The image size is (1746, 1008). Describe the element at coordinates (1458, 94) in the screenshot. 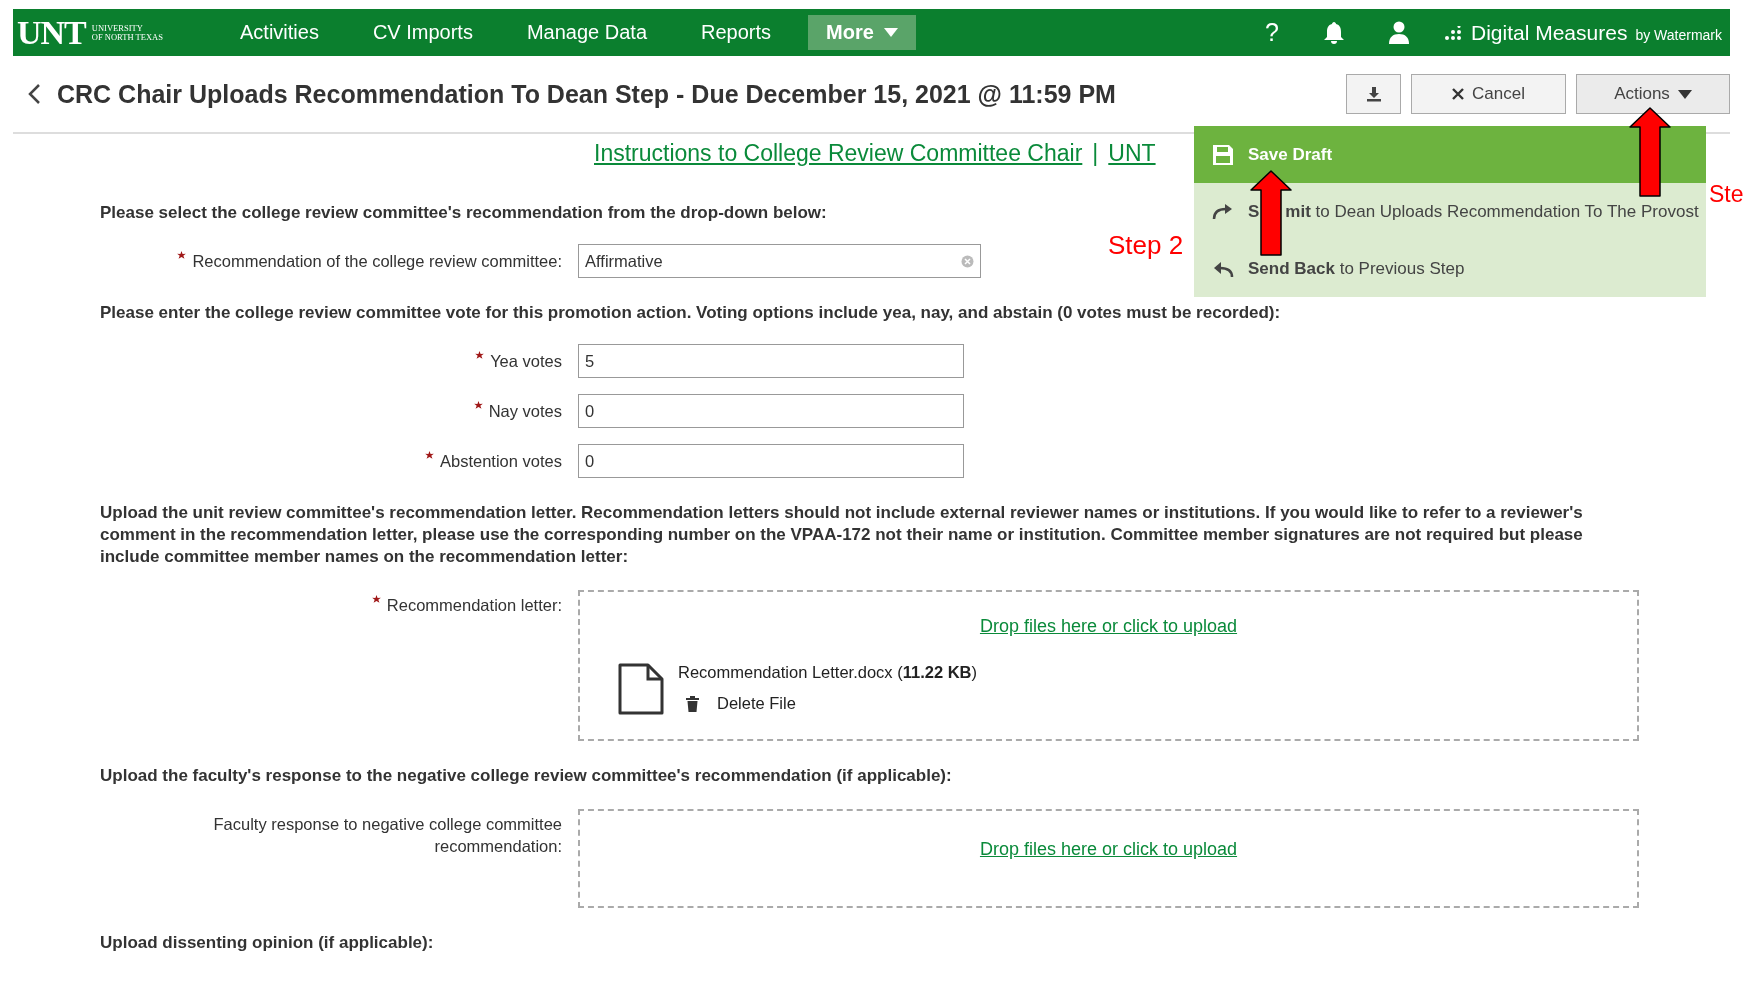

I see `close-icon` at that location.